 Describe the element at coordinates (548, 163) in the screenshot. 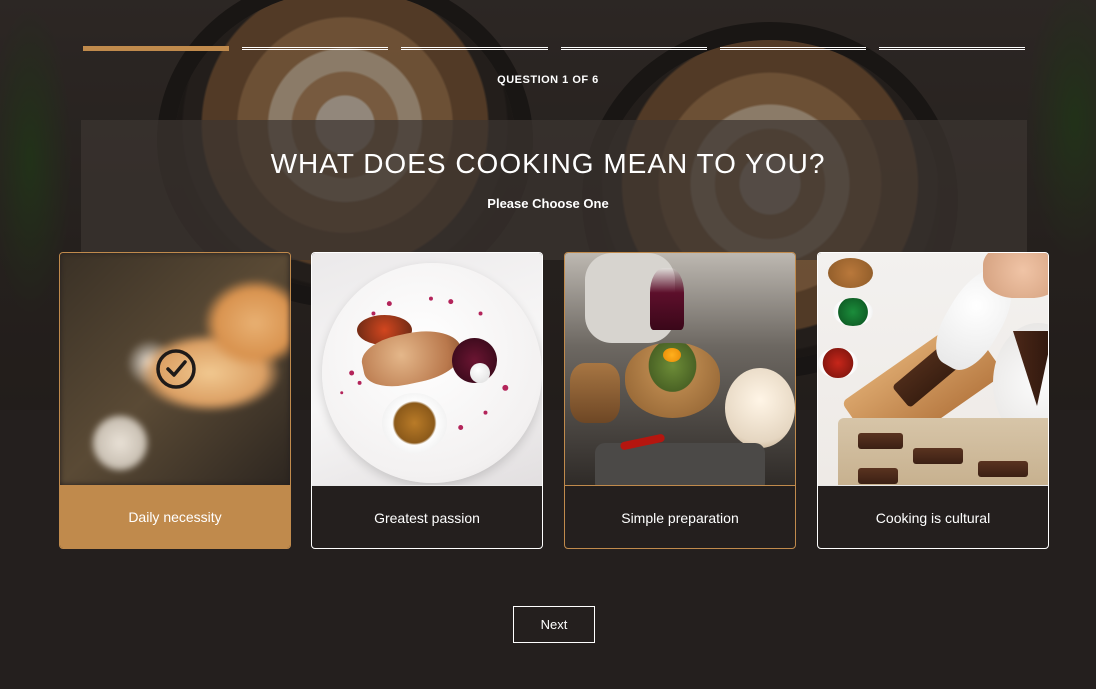

I see `question-title: WHAT DOES COOKING MEAN TO YOU?` at that location.